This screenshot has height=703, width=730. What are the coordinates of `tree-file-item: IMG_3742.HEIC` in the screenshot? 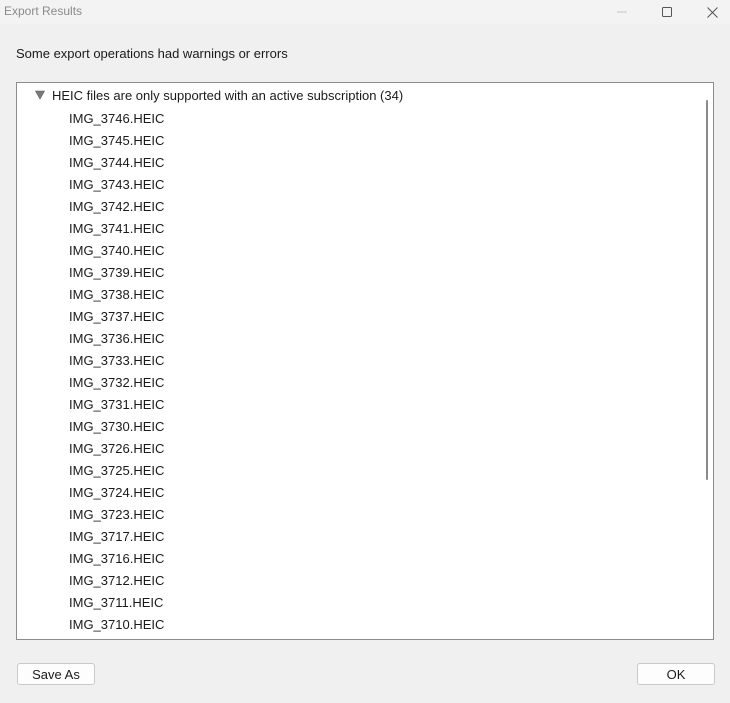 It's located at (116, 207).